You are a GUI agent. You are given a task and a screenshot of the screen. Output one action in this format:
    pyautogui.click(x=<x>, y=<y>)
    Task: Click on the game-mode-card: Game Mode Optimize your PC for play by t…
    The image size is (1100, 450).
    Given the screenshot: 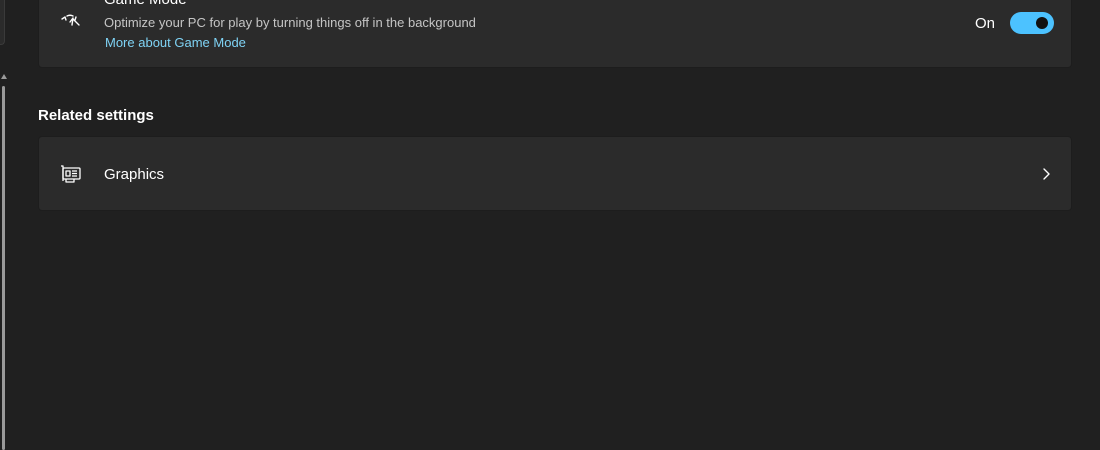 What is the action you would take?
    pyautogui.click(x=555, y=34)
    